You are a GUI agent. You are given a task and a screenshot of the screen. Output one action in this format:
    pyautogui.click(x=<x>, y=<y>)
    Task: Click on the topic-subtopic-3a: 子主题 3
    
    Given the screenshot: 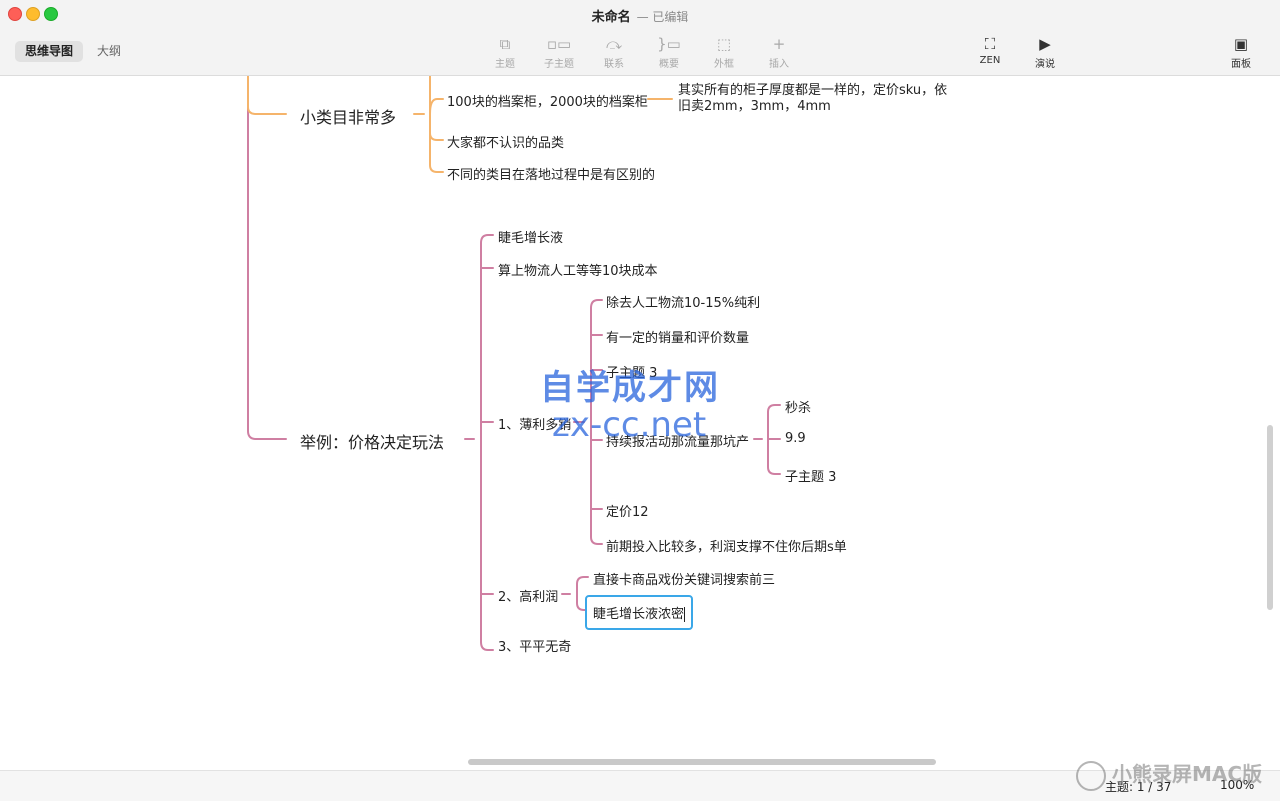 What is the action you would take?
    pyautogui.click(x=631, y=371)
    